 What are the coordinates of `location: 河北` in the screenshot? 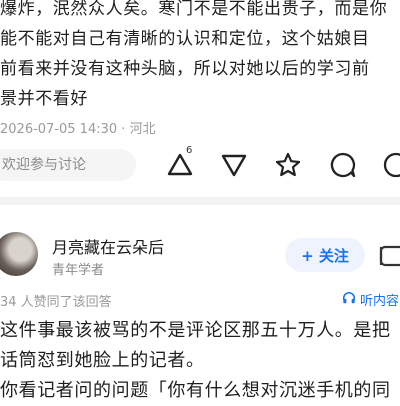 It's located at (142, 129).